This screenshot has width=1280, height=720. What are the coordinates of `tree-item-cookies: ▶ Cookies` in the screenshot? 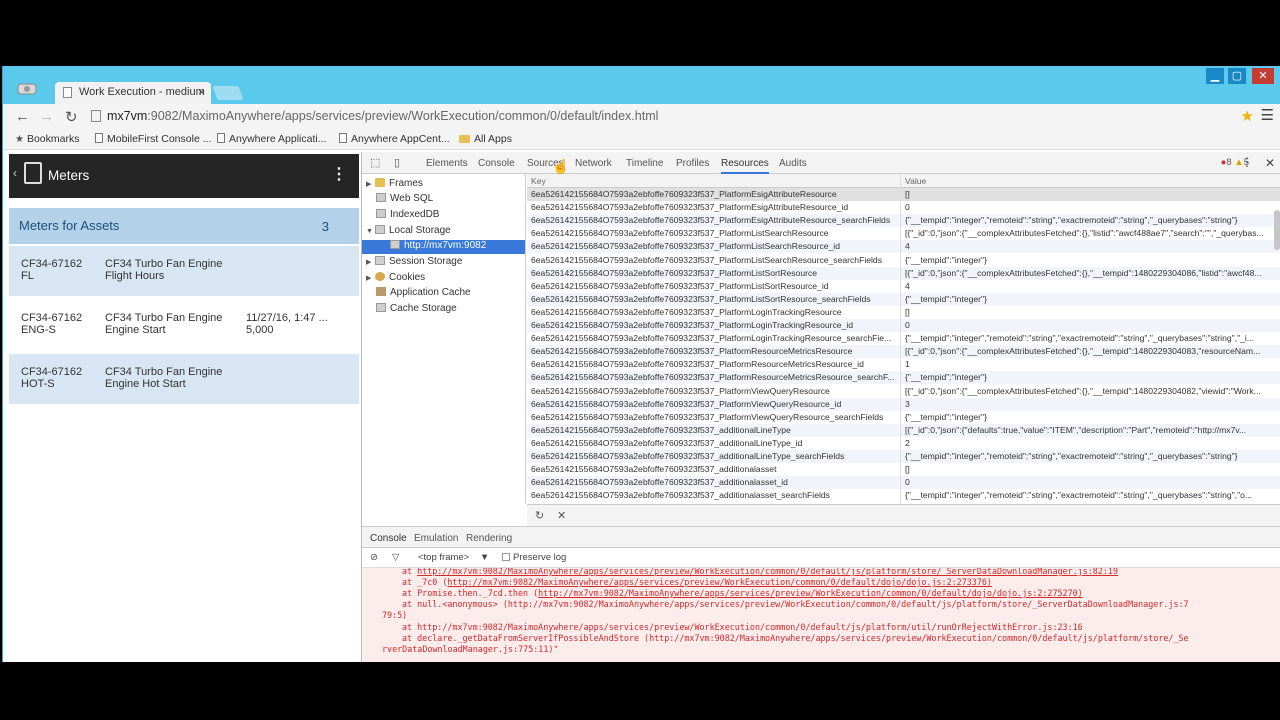 It's located at (395, 279).